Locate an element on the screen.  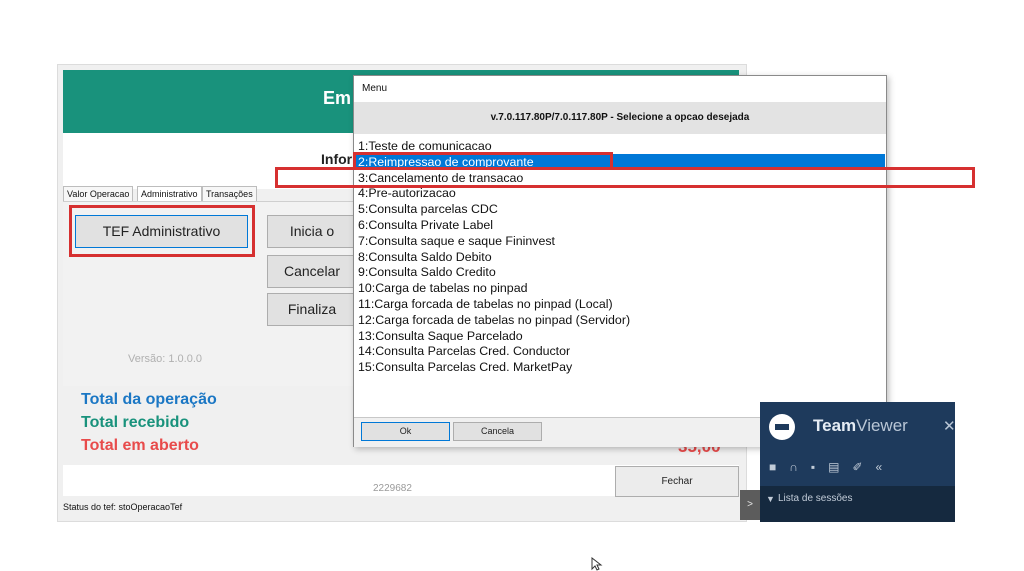
menu-option: 8:Consulta Saldo Debito is located at coordinates (620, 257).